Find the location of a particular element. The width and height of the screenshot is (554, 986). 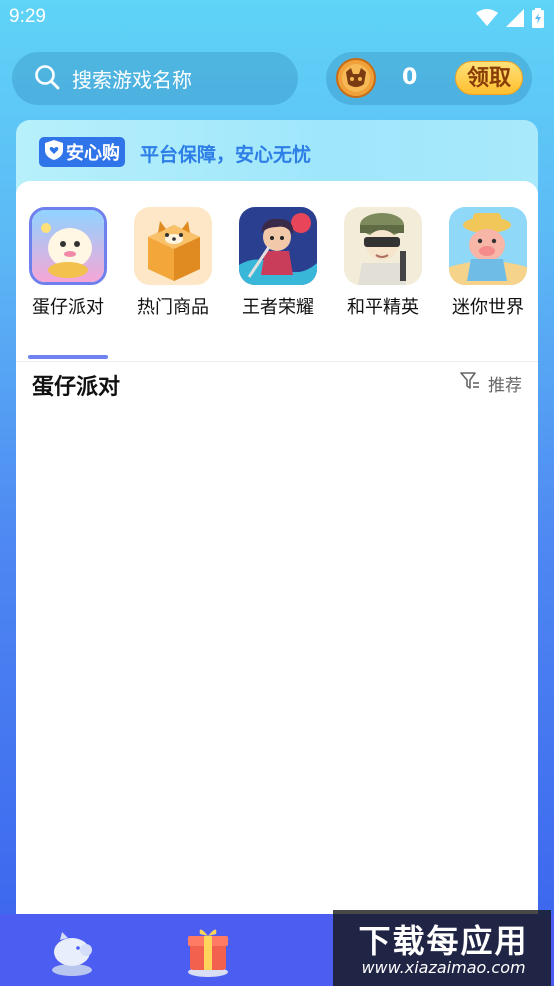

nav-gifts is located at coordinates (208, 950).